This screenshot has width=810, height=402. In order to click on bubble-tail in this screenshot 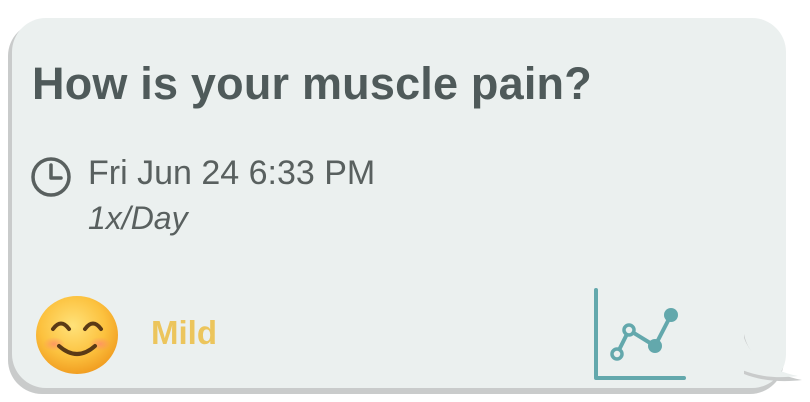, I will do `click(772, 356)`.